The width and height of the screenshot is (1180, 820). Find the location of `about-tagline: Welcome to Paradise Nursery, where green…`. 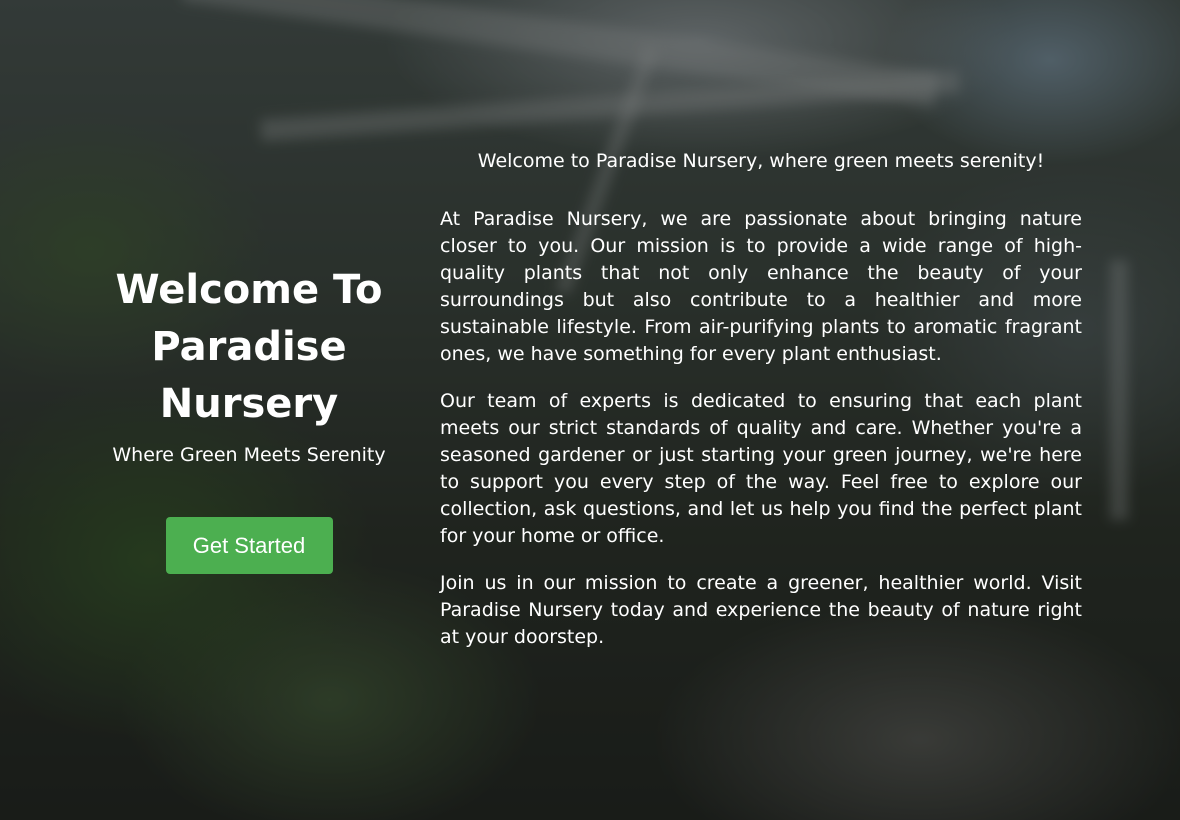

about-tagline: Welcome to Paradise Nursery, where green… is located at coordinates (761, 161).